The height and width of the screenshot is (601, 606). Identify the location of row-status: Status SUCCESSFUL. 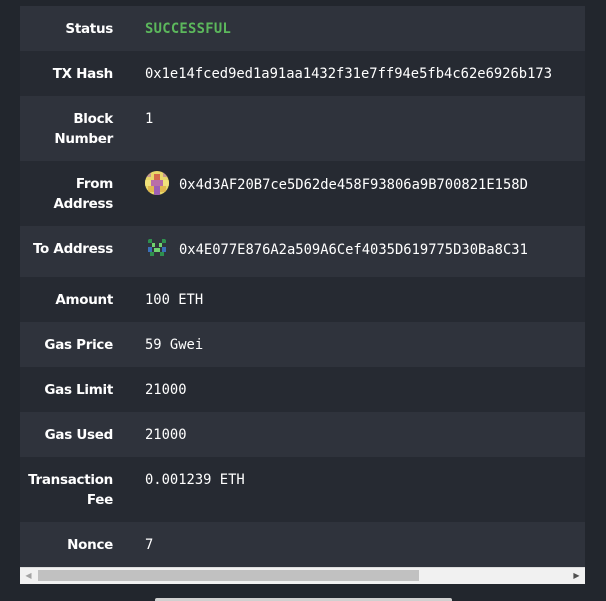
(302, 28).